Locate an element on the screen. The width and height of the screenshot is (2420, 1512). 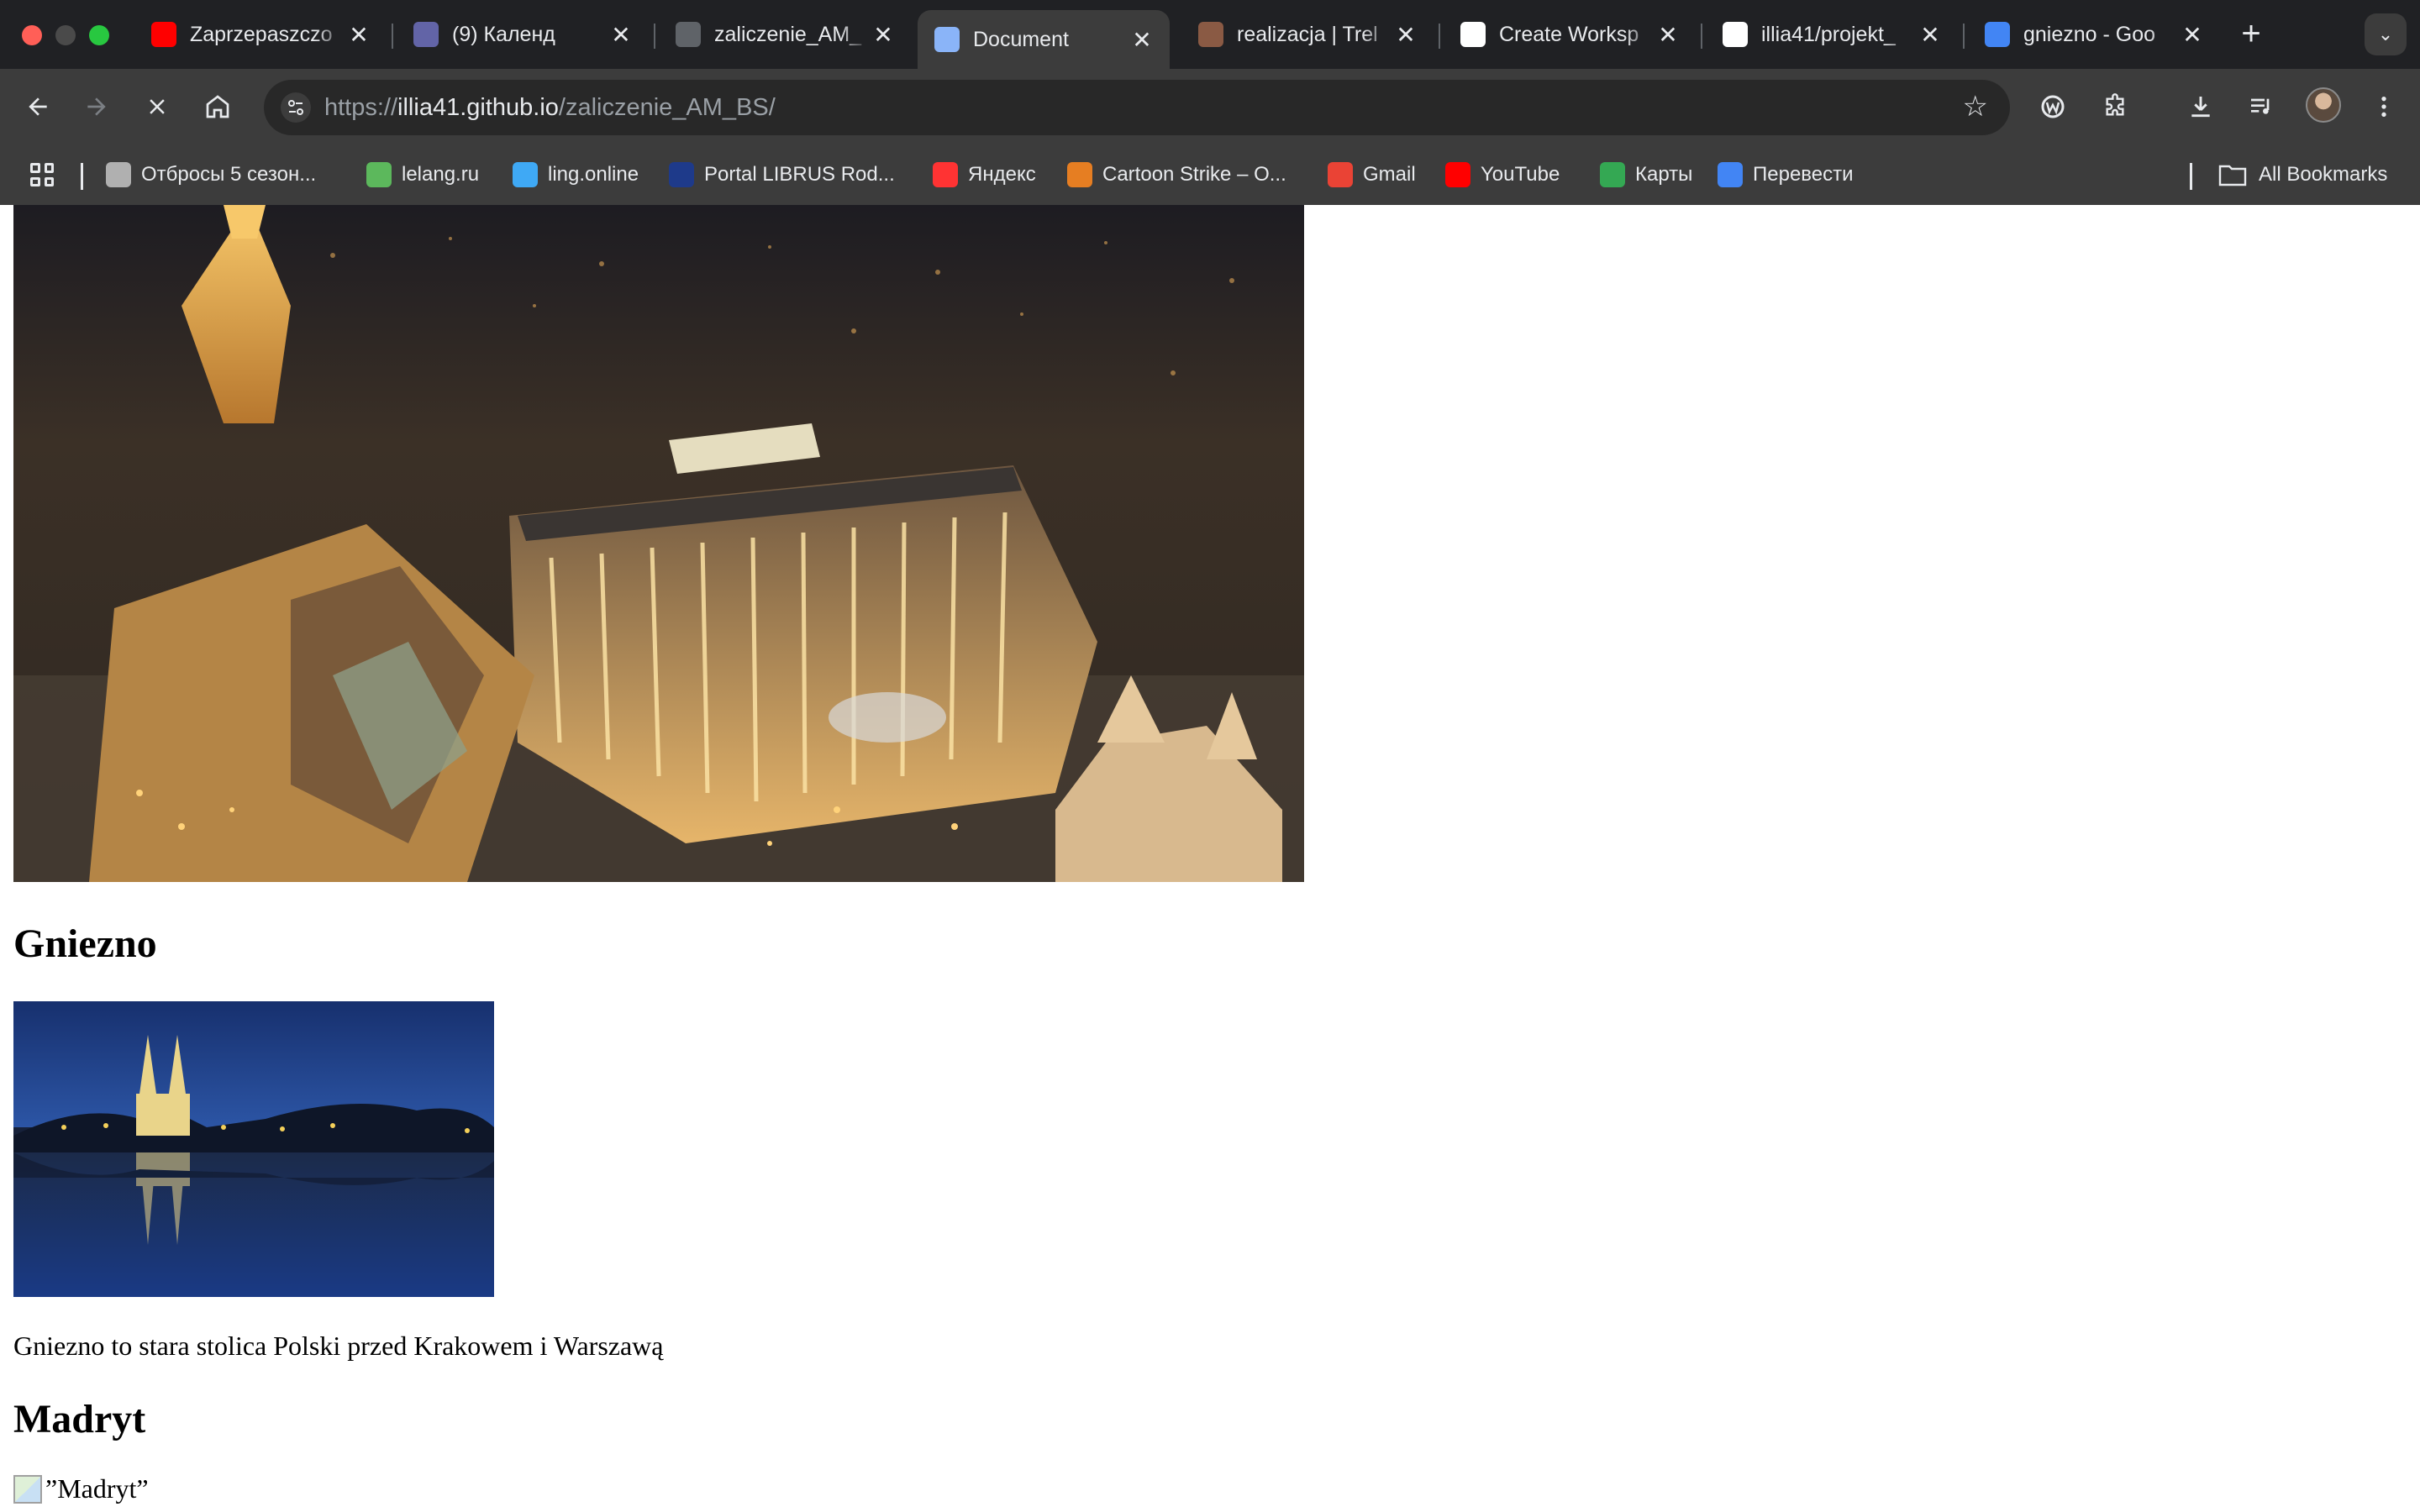
tab-title: Zaprzepaszczo is located at coordinates (261, 34).